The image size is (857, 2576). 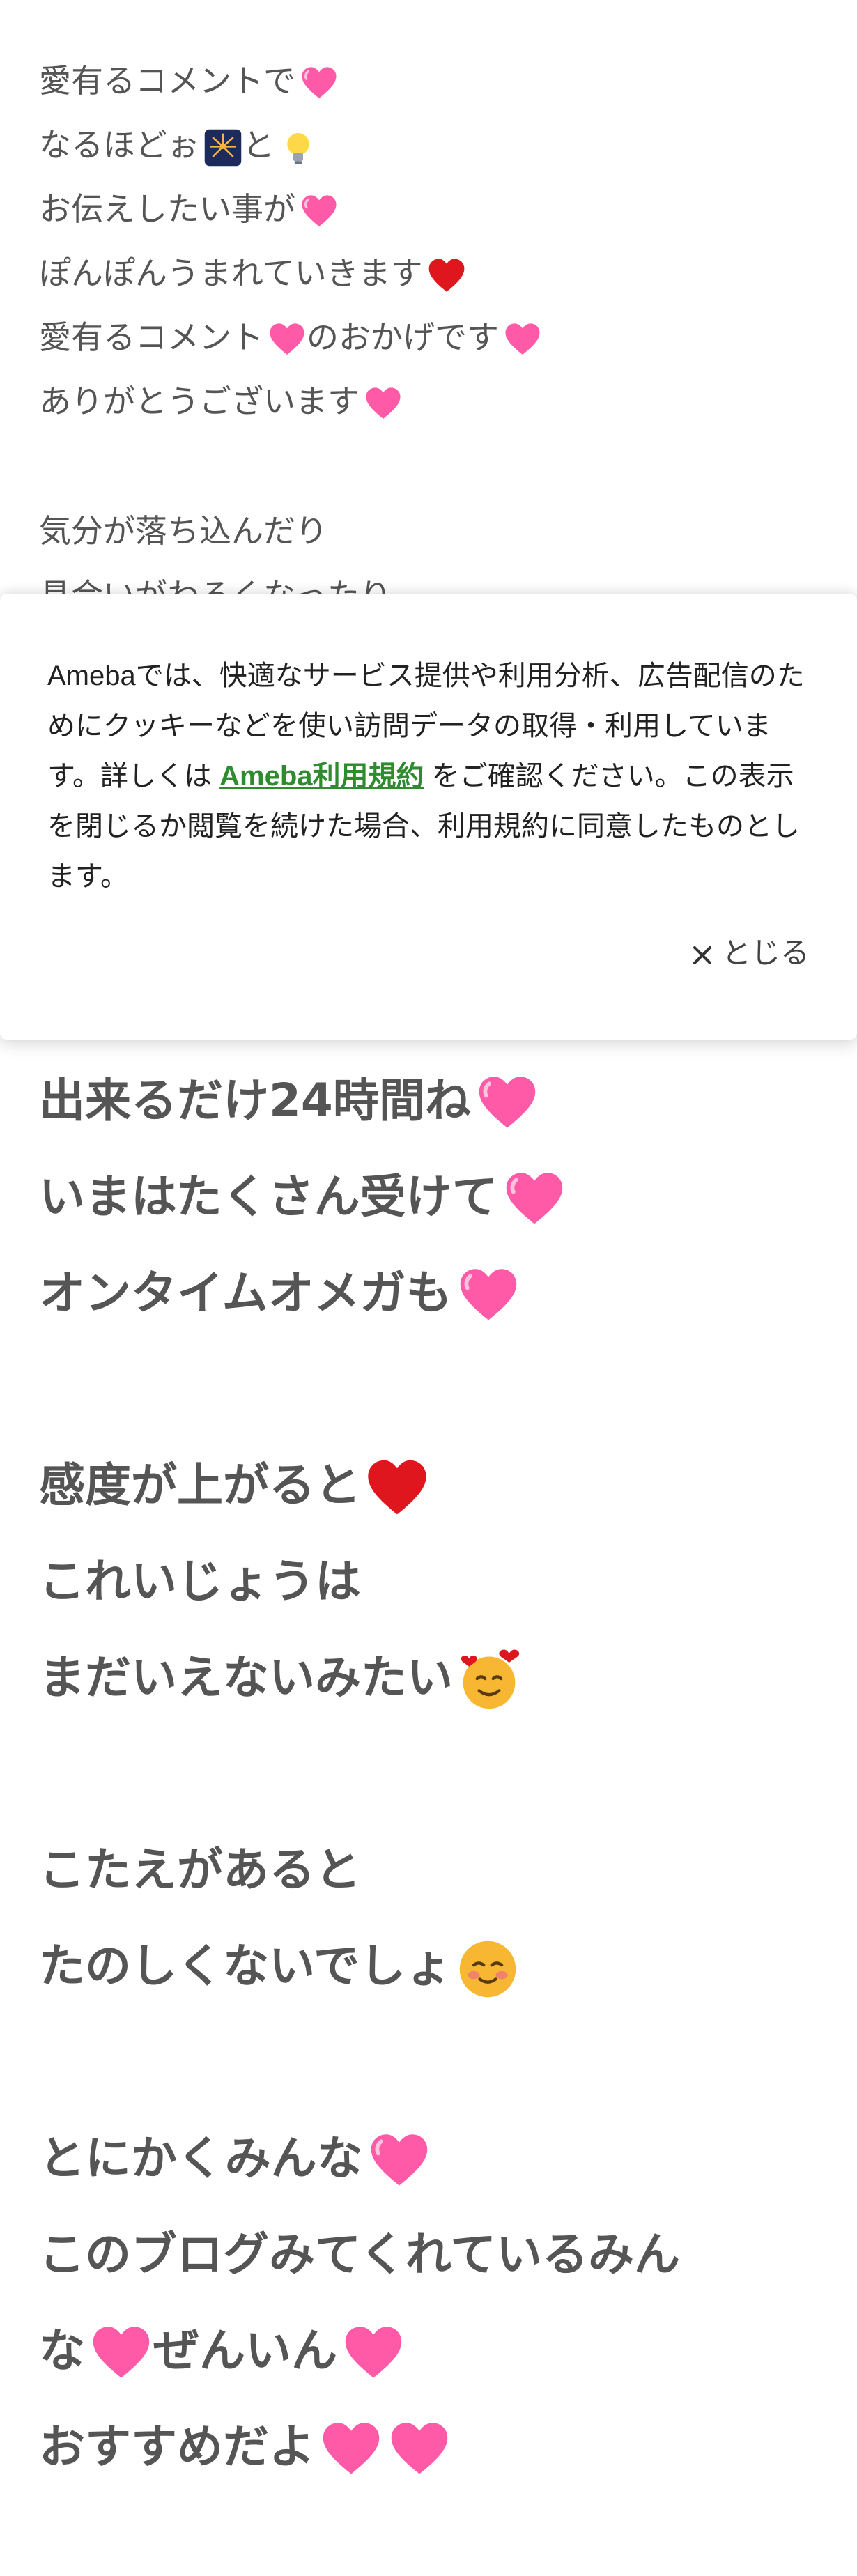 I want to click on text-line: 愛有るコメントで, so click(x=189, y=79).